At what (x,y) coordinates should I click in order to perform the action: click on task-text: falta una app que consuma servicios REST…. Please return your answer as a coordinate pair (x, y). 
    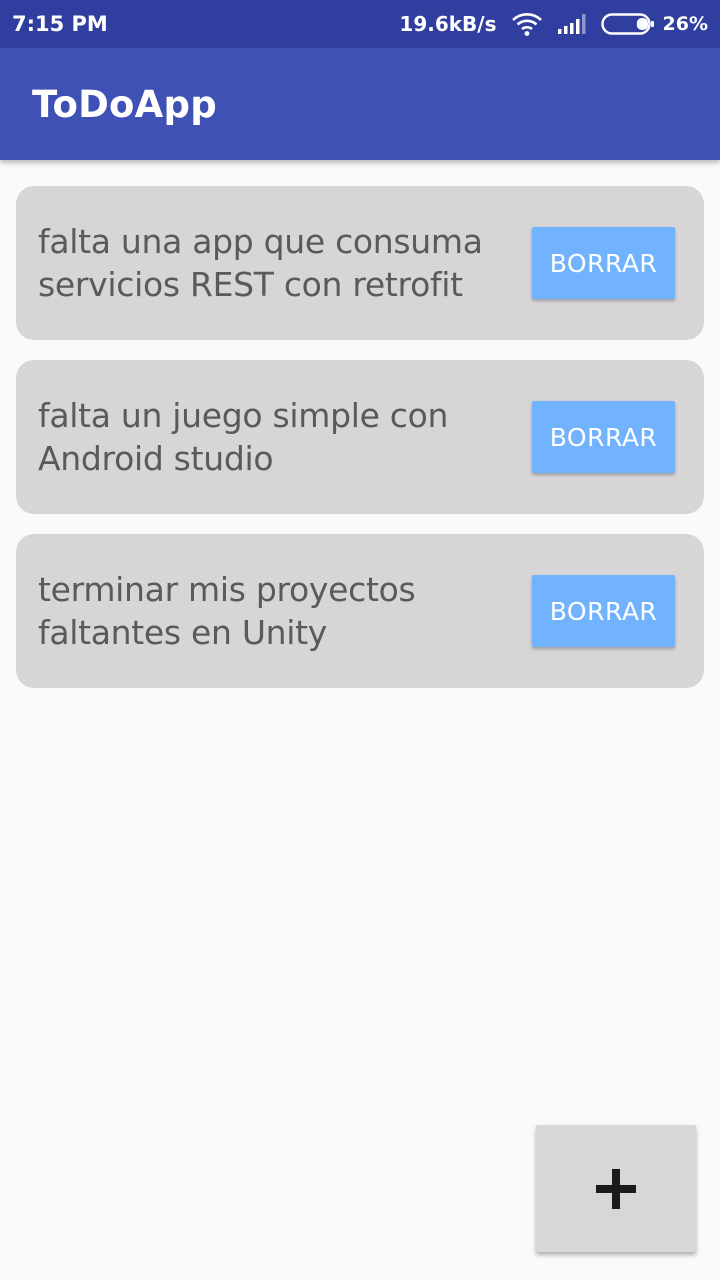
    Looking at the image, I should click on (260, 263).